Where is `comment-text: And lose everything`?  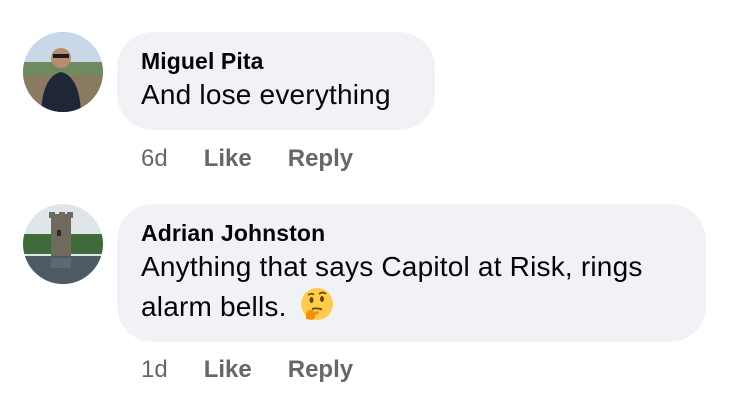
comment-text: And lose everything is located at coordinates (266, 94).